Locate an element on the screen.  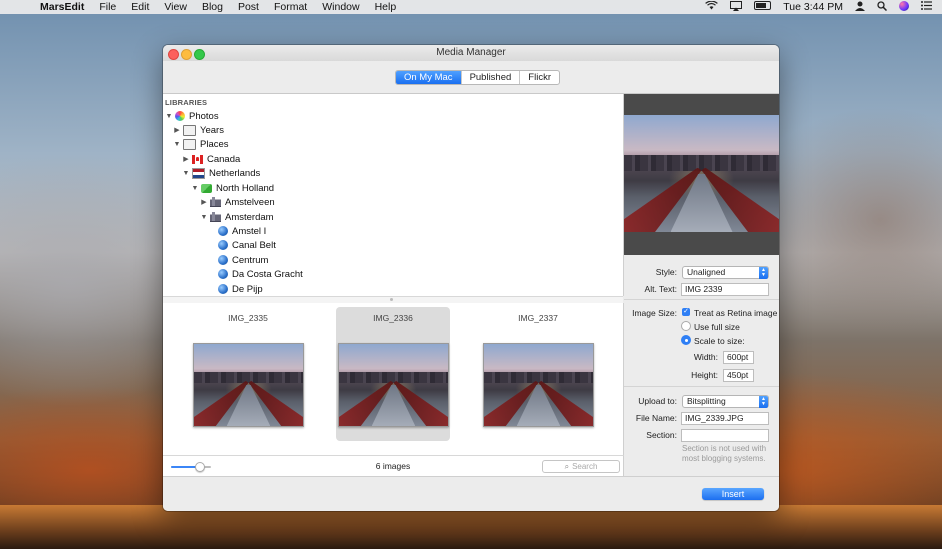
tree-item-amsterdam: ▼ Amsterdam is located at coordinates (237, 217).